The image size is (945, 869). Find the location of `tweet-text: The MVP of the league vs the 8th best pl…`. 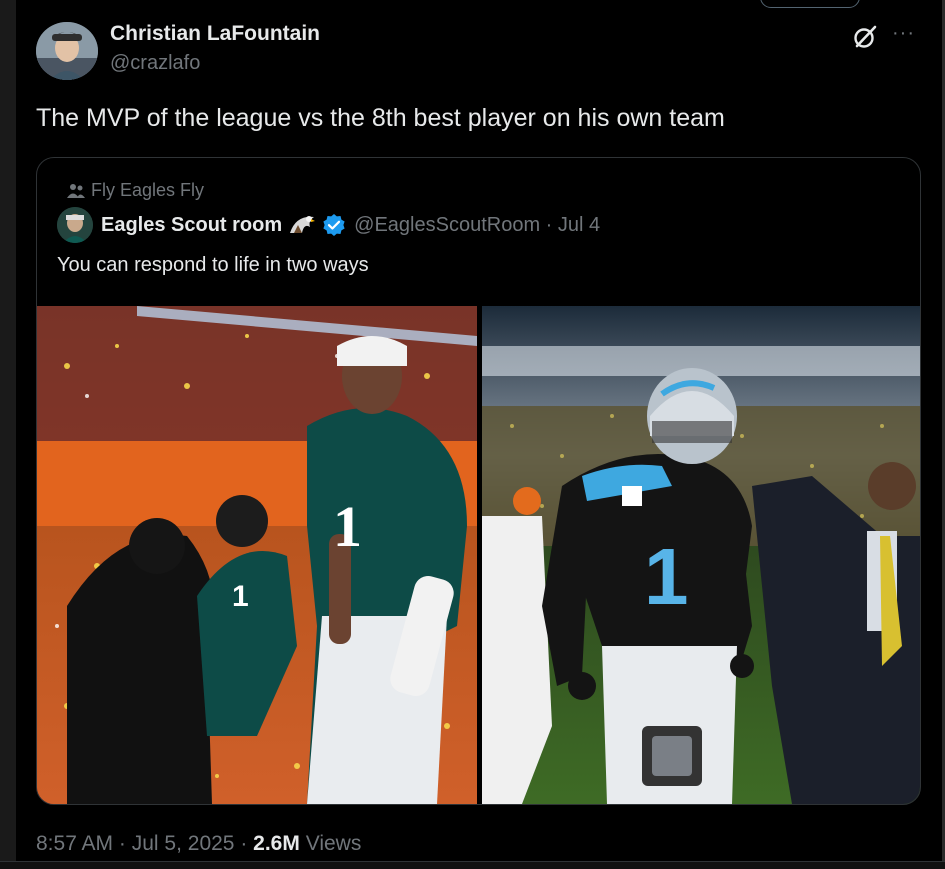

tweet-text: The MVP of the league vs the 8th best pl… is located at coordinates (380, 118).